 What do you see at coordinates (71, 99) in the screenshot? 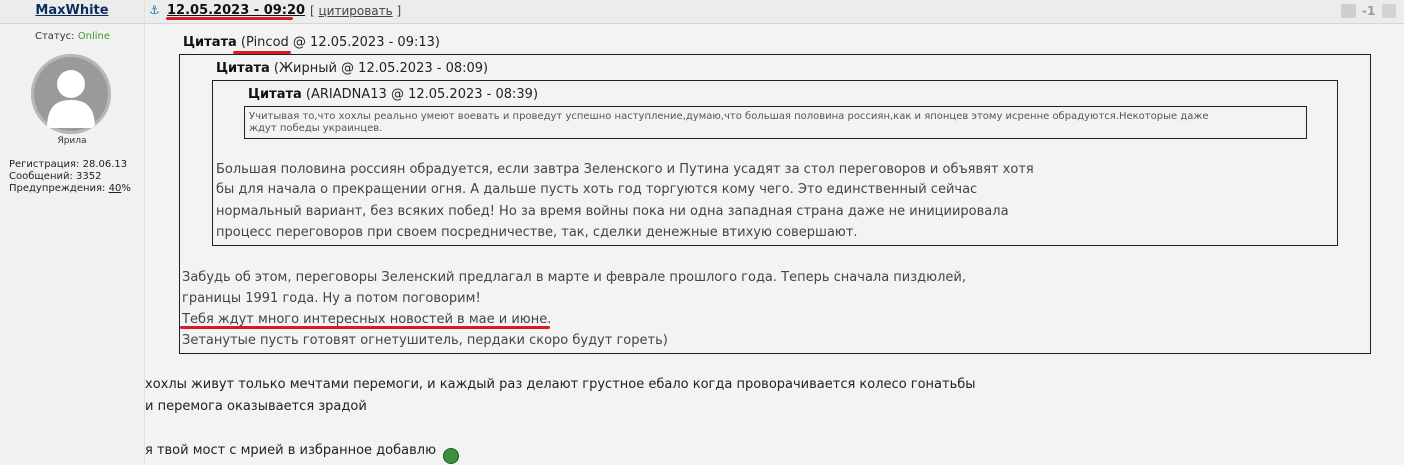
I see `default-avatar-icon` at bounding box center [71, 99].